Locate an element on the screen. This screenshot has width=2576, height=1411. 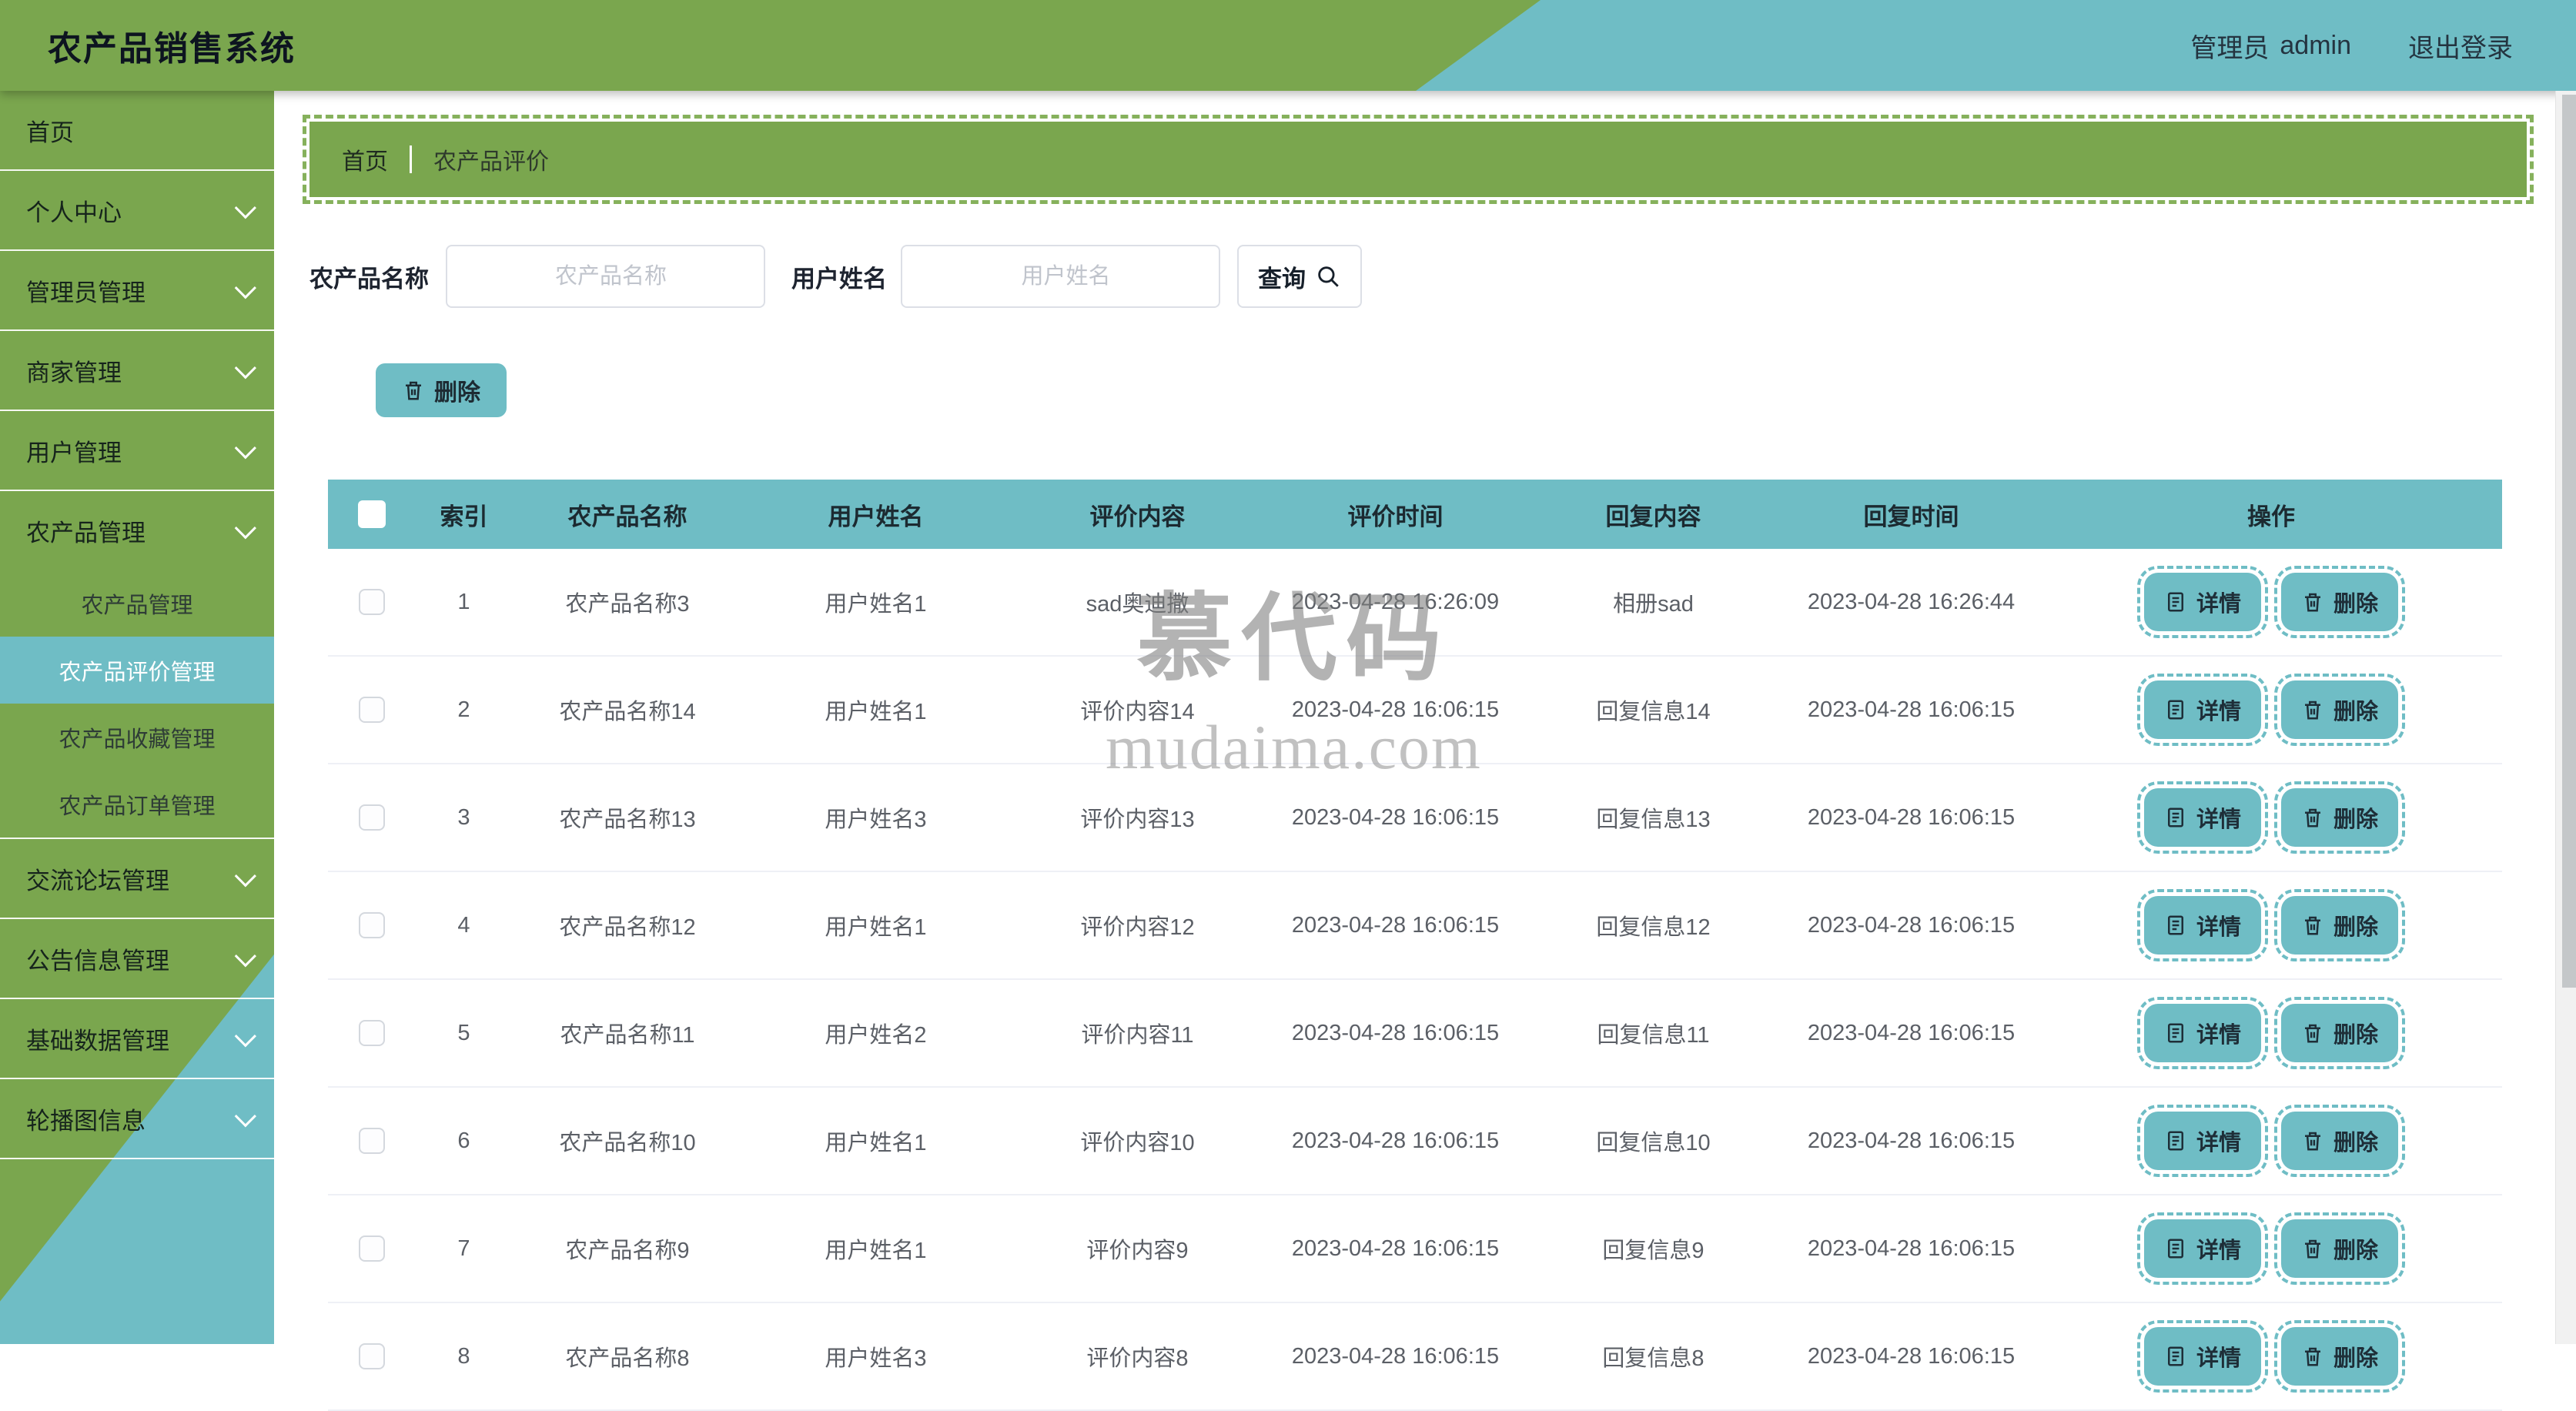
query-button-label: 查询 is located at coordinates (1282, 279).